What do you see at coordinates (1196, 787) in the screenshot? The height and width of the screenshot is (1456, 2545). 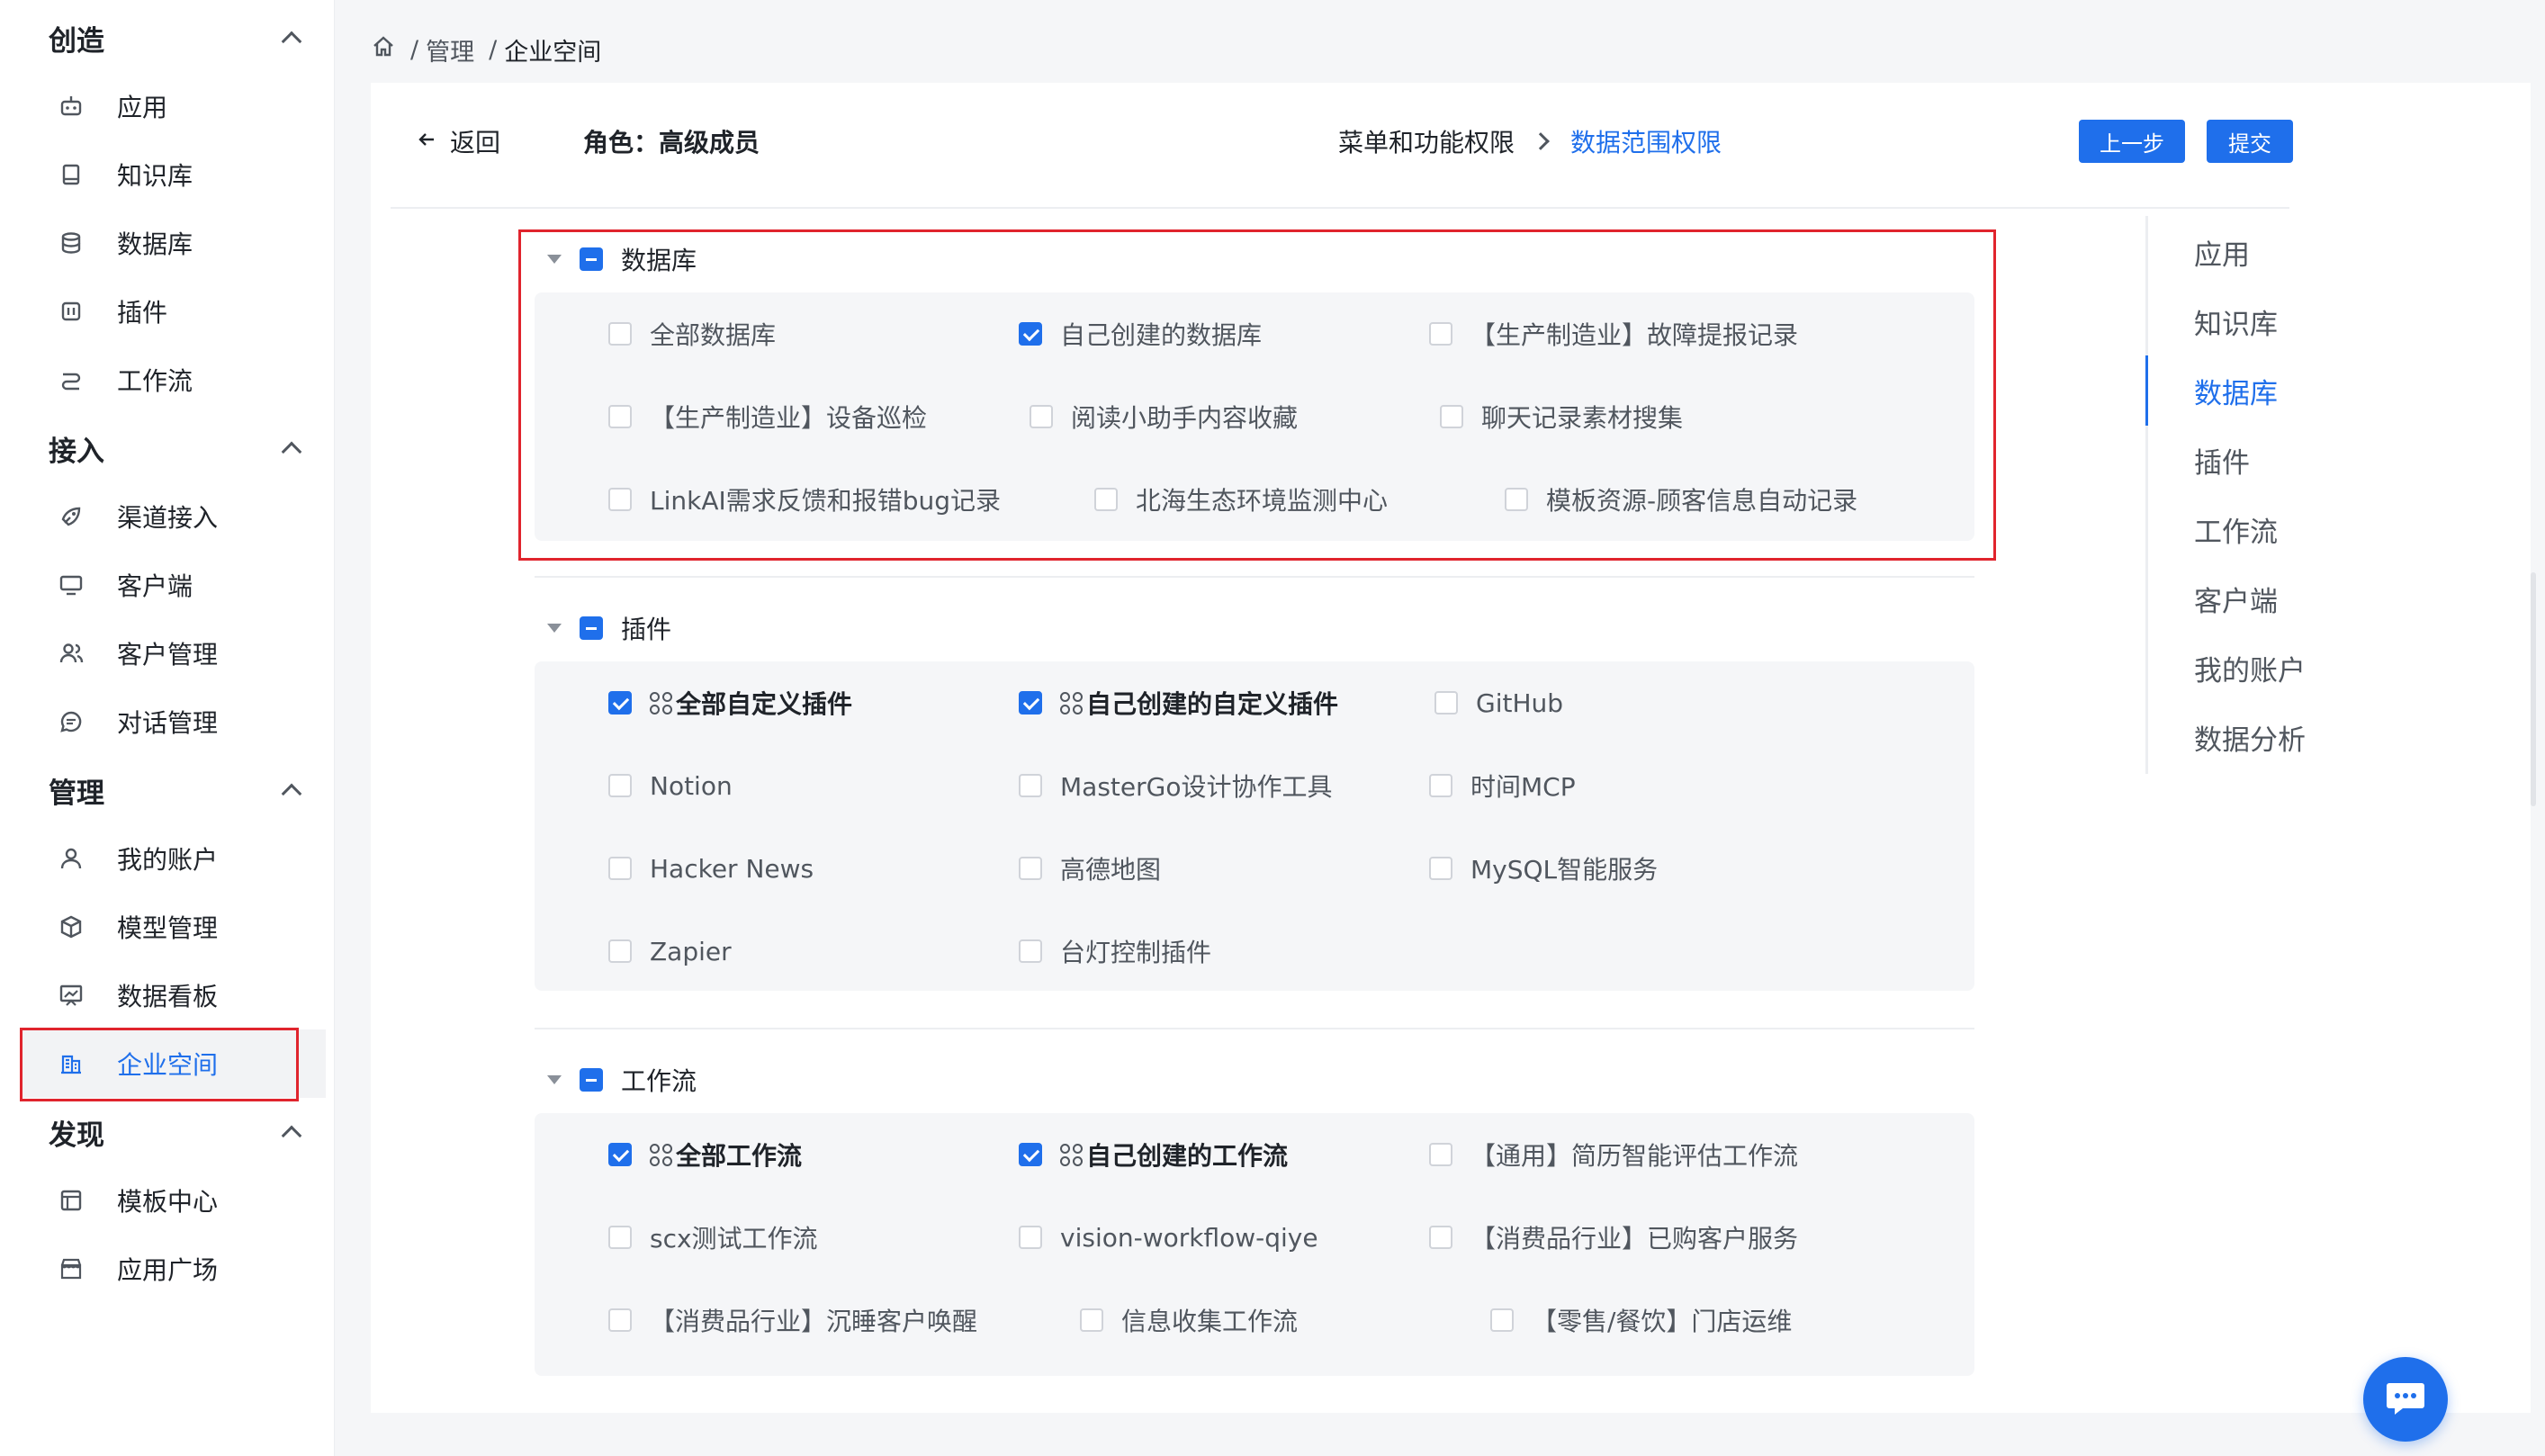 I see `option-label: MasterGo设计协作工具` at bounding box center [1196, 787].